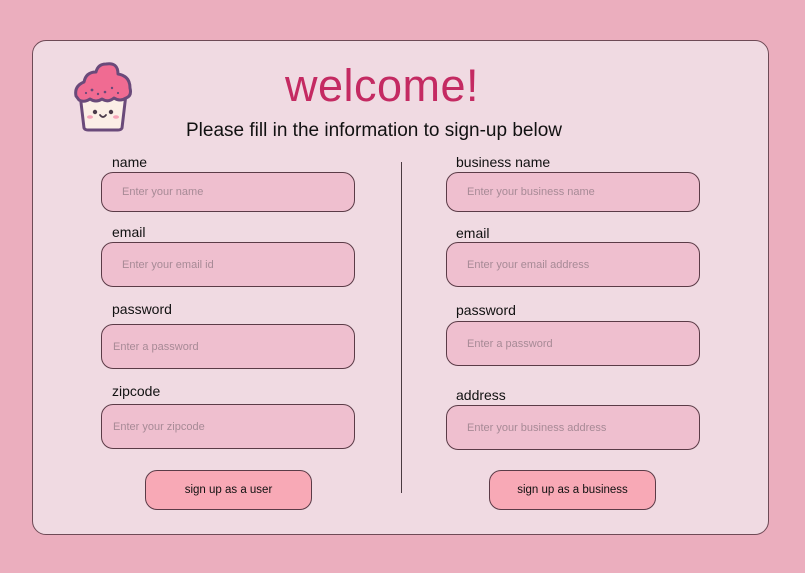  I want to click on business-password-input, so click(573, 343).